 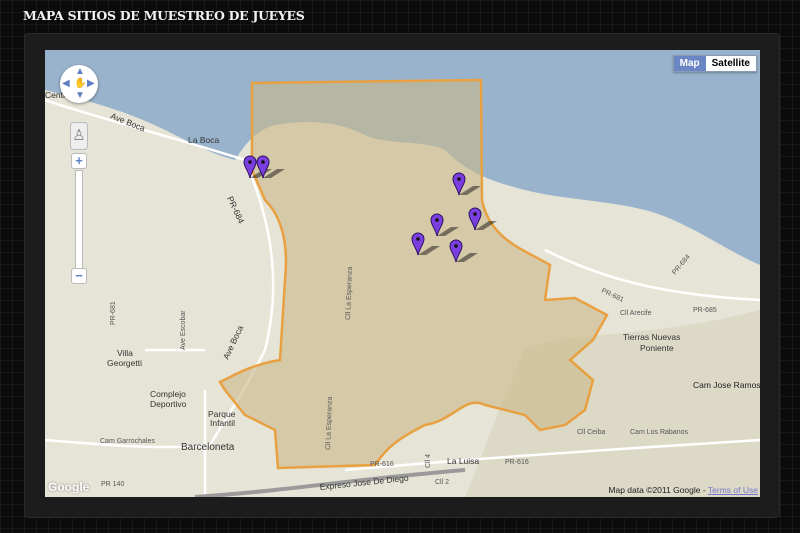 What do you see at coordinates (79, 276) in the screenshot?
I see `zoom-out-button: −` at bounding box center [79, 276].